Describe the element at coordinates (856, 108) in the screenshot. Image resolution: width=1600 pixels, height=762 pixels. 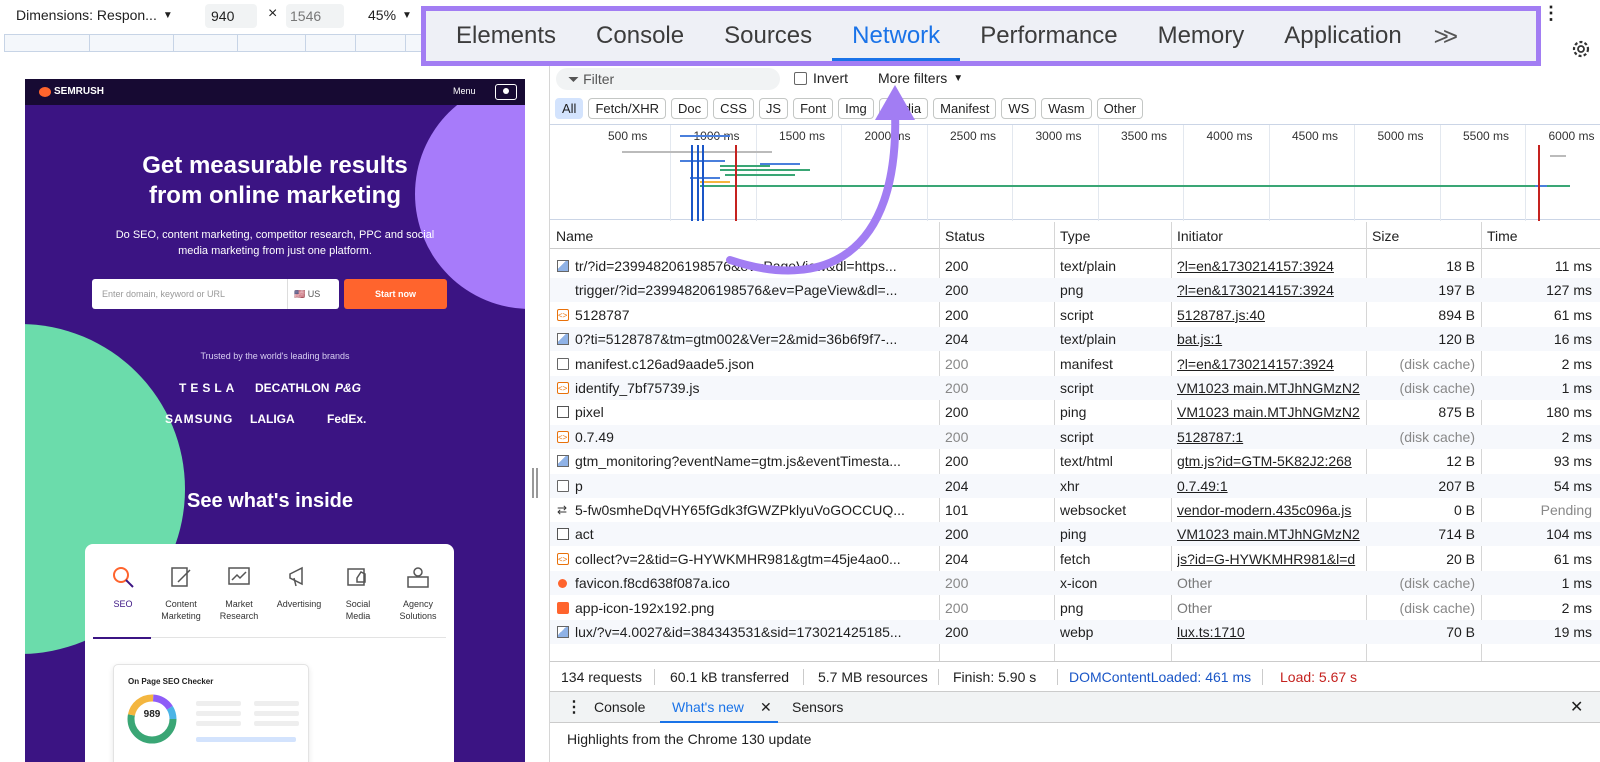
I see `filter-chip-img: Img` at that location.